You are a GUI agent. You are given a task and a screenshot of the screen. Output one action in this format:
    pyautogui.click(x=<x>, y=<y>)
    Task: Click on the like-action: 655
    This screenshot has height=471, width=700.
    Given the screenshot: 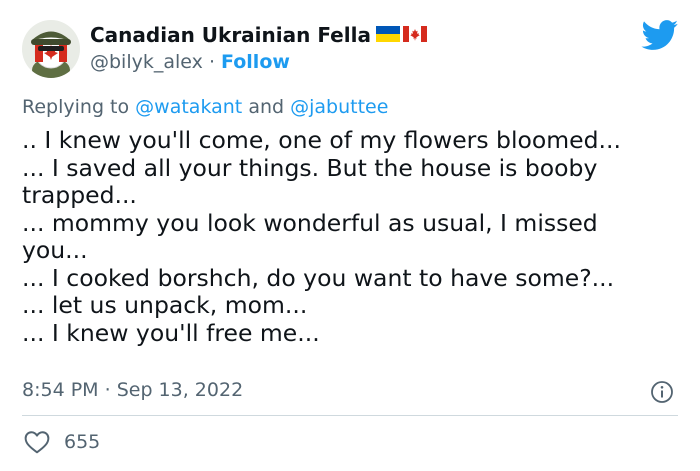 What is the action you would take?
    pyautogui.click(x=62, y=442)
    